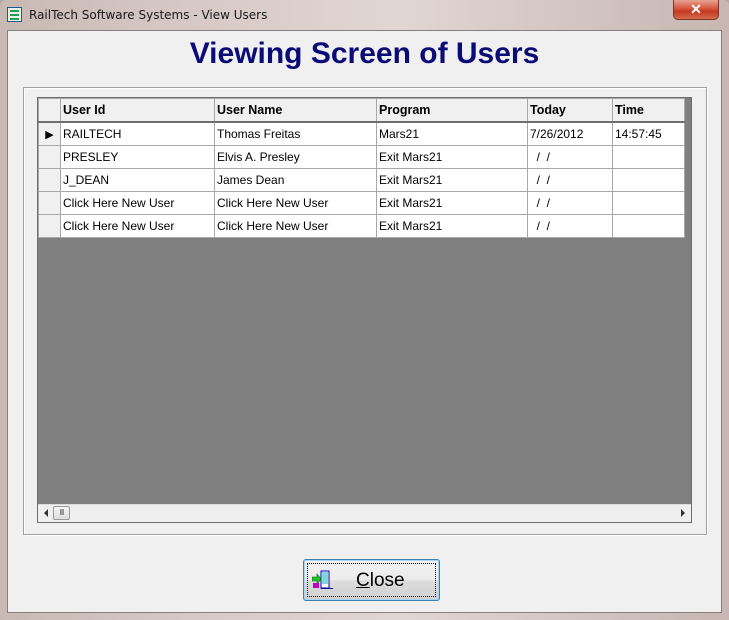  Describe the element at coordinates (137, 180) in the screenshot. I see `cell-user-id: J_DEAN` at that location.